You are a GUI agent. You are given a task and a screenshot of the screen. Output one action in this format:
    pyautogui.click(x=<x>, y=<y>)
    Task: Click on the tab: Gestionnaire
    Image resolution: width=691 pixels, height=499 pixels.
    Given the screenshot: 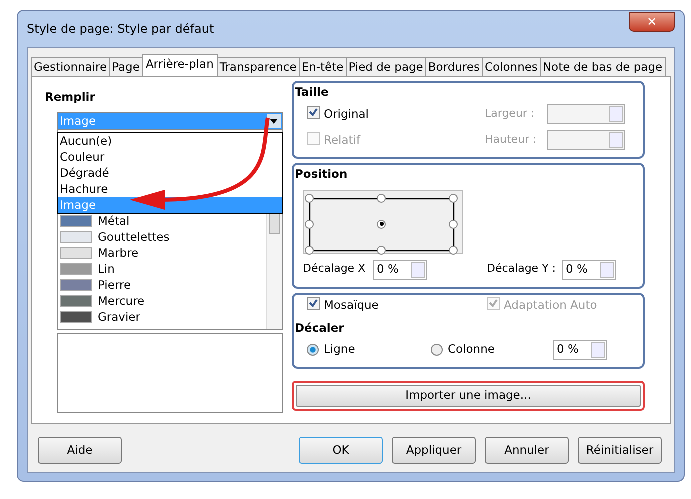 What is the action you would take?
    pyautogui.click(x=70, y=66)
    